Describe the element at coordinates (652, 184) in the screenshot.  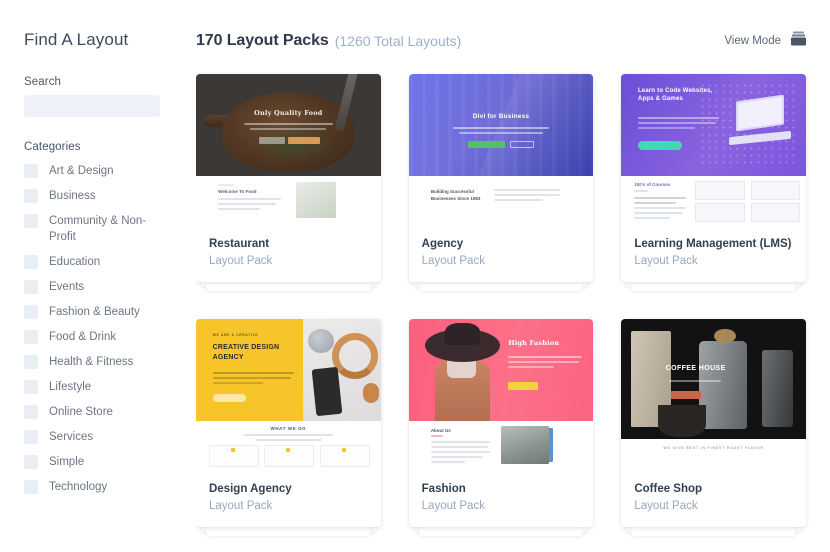
I see `body-heading: 100's of Courses` at that location.